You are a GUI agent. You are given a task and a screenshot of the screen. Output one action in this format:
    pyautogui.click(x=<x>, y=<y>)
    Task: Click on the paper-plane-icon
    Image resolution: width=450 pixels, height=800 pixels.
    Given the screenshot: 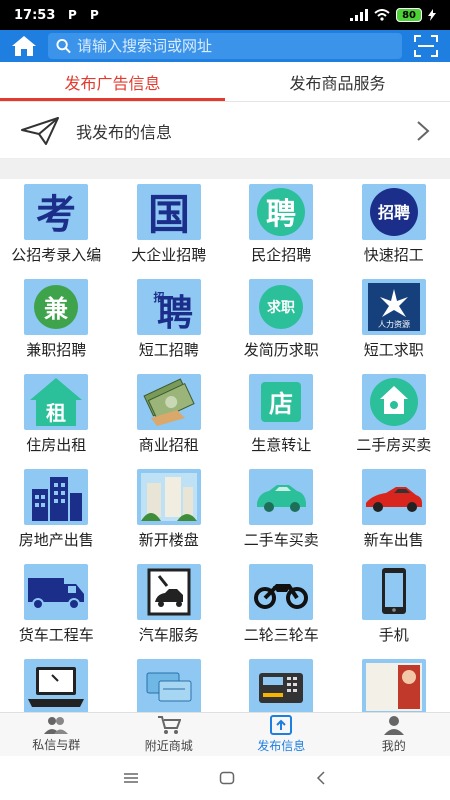 What is the action you would take?
    pyautogui.click(x=40, y=130)
    